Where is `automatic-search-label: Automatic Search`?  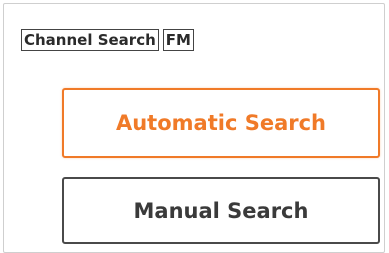 automatic-search-label: Automatic Search is located at coordinates (220, 123).